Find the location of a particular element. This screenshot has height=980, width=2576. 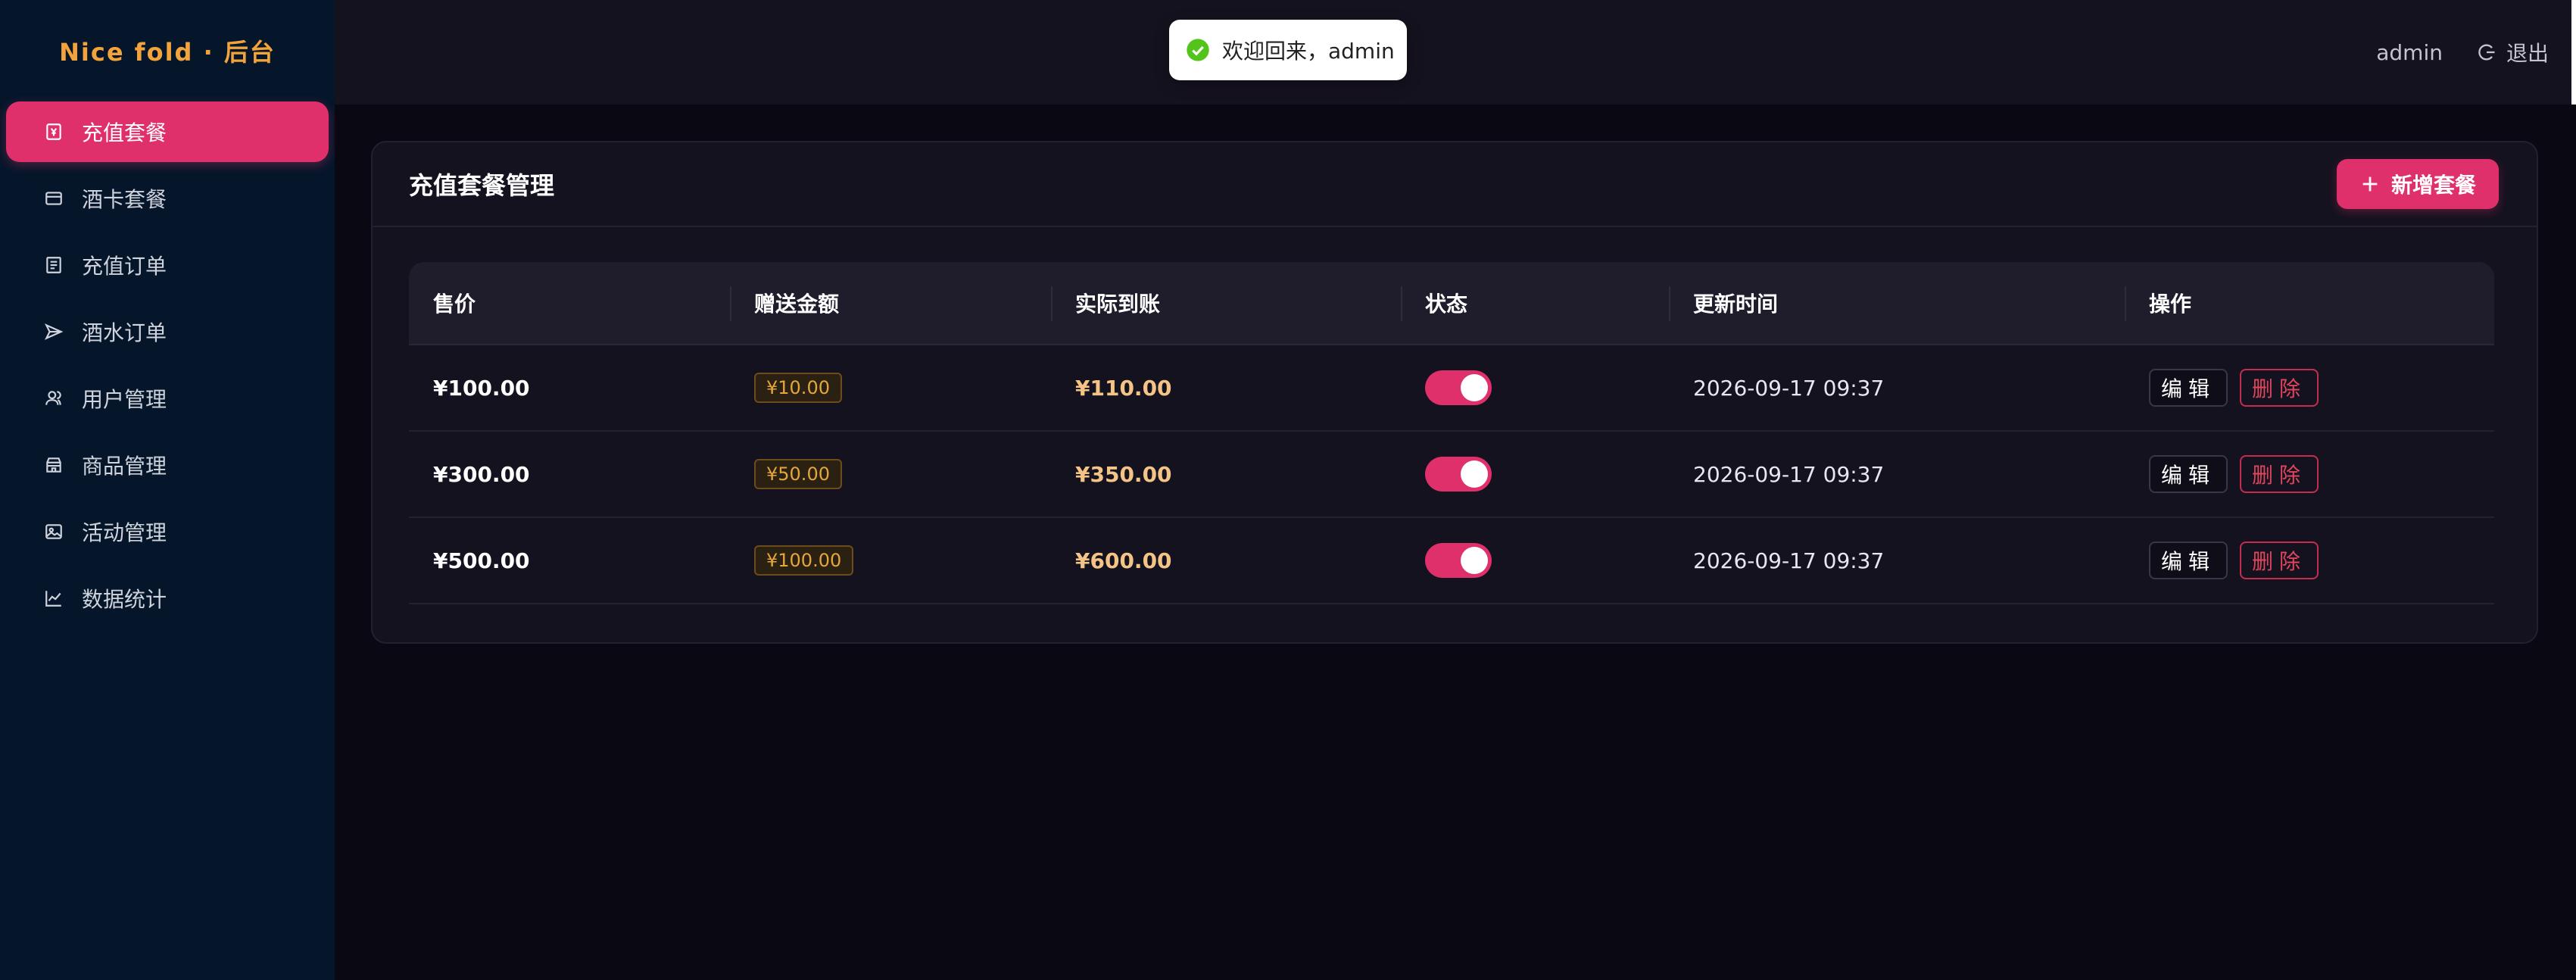

logout-icon is located at coordinates (2486, 52).